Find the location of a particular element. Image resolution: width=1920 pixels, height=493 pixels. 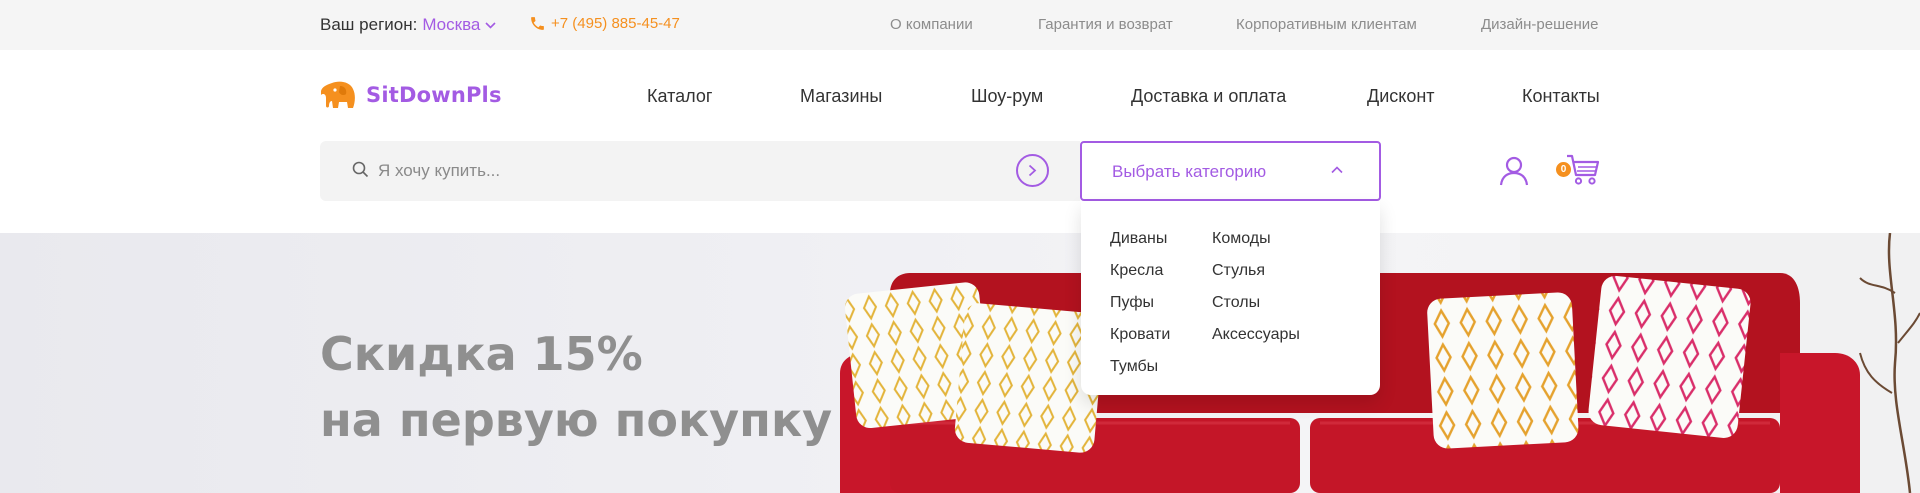

site-logo: SitDownPls is located at coordinates (411, 95).